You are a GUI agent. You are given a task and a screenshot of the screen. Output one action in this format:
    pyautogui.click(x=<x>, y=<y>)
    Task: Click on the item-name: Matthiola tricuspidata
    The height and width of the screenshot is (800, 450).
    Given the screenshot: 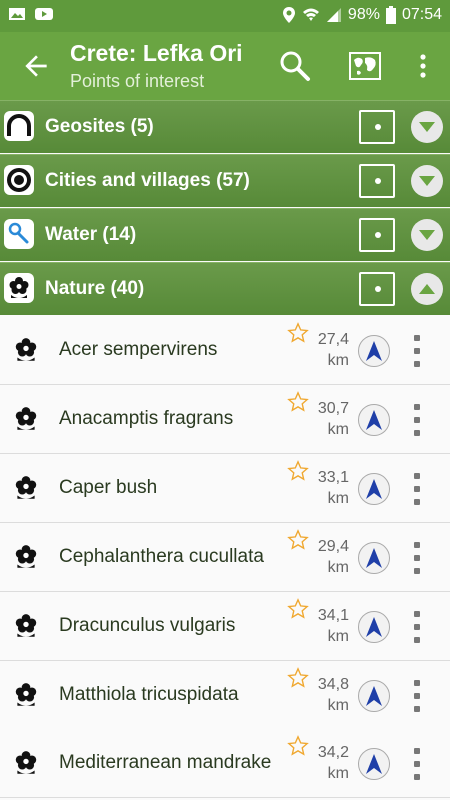 What is the action you would take?
    pyautogui.click(x=149, y=694)
    